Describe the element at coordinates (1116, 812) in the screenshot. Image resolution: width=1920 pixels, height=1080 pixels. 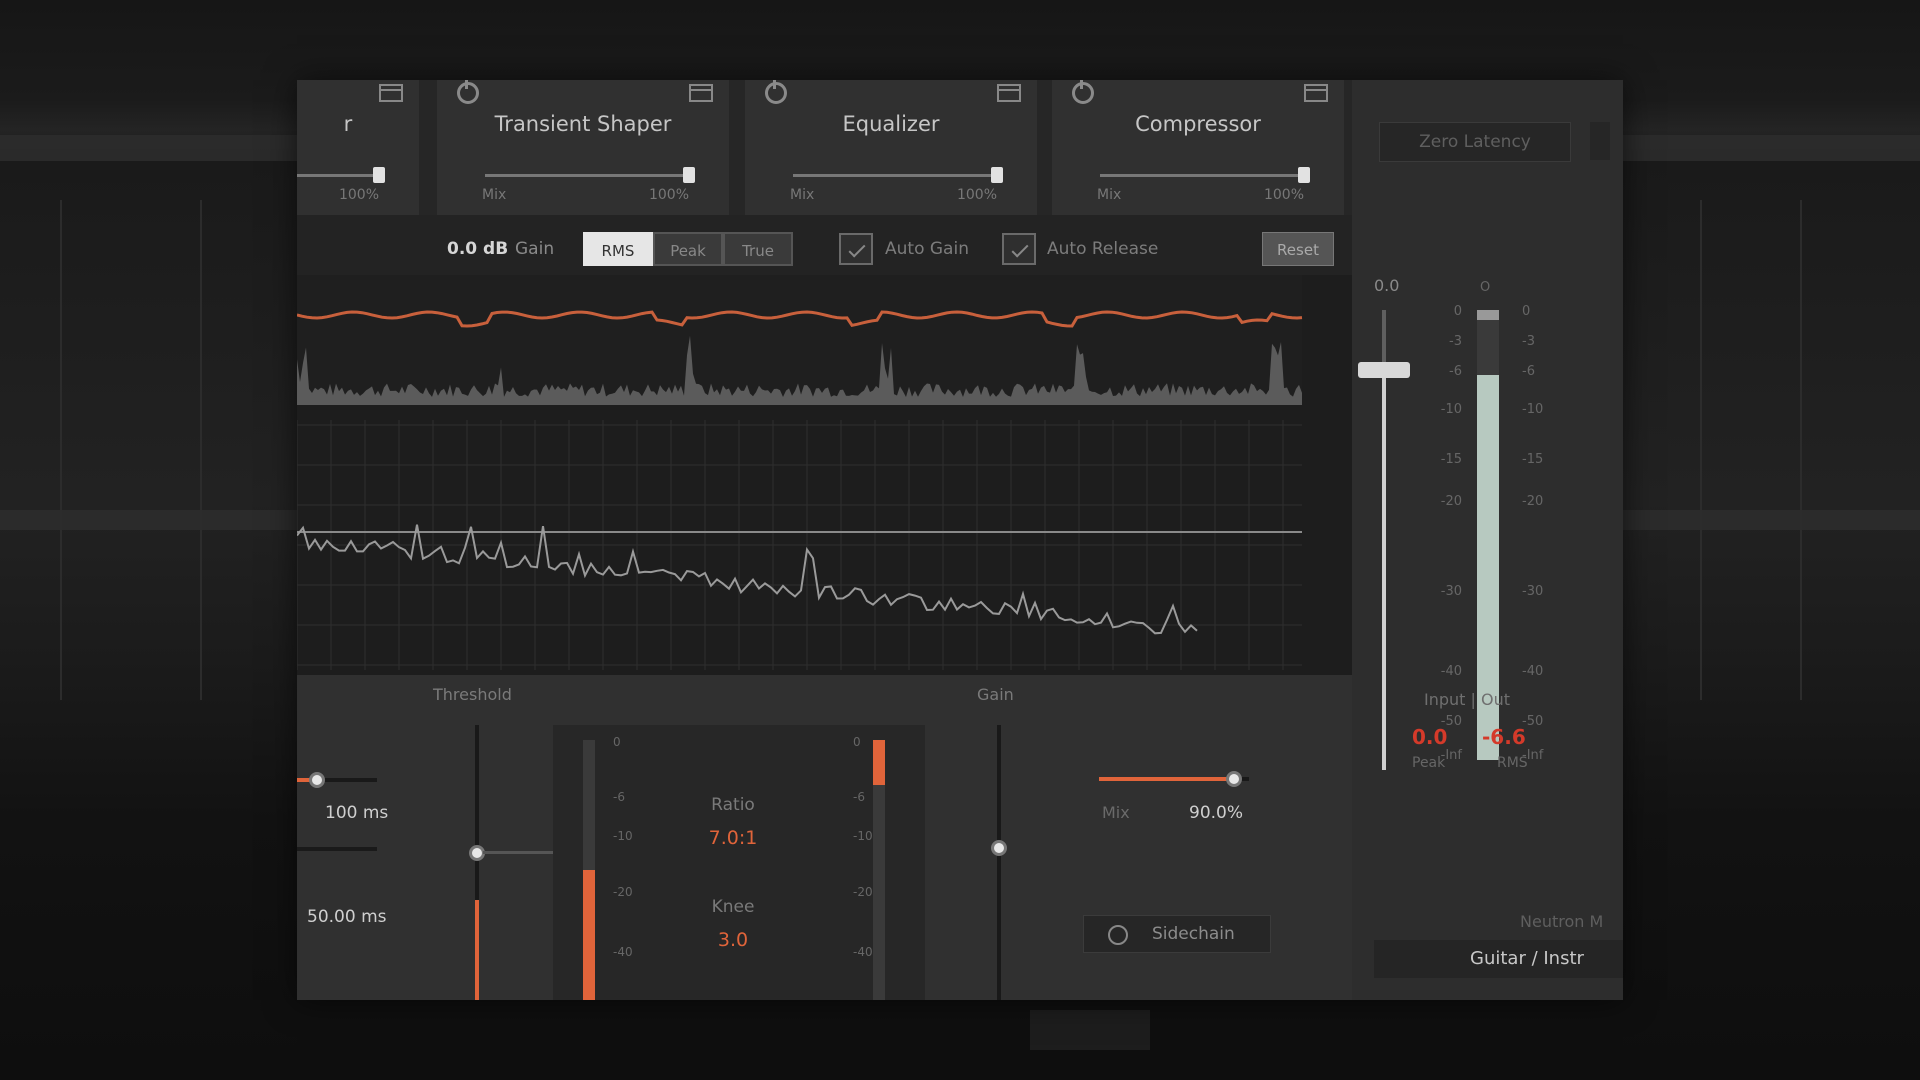
I see `mix-label: Mix` at that location.